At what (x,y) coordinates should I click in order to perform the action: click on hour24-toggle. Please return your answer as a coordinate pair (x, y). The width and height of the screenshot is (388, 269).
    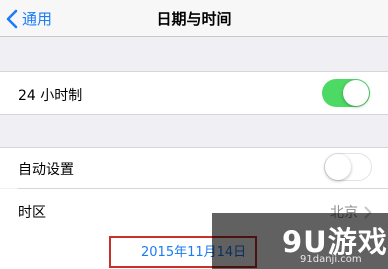
    Looking at the image, I should click on (346, 93).